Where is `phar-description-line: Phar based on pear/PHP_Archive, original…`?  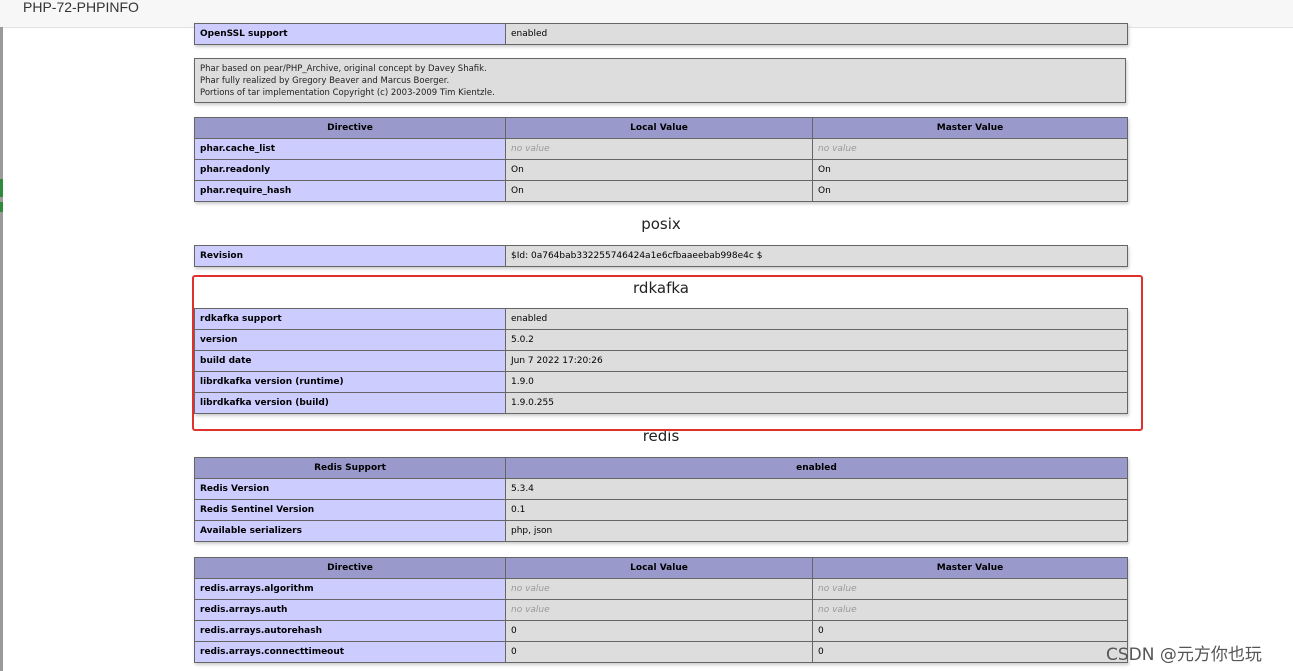 phar-description-line: Phar based on pear/PHP_Archive, original… is located at coordinates (343, 69).